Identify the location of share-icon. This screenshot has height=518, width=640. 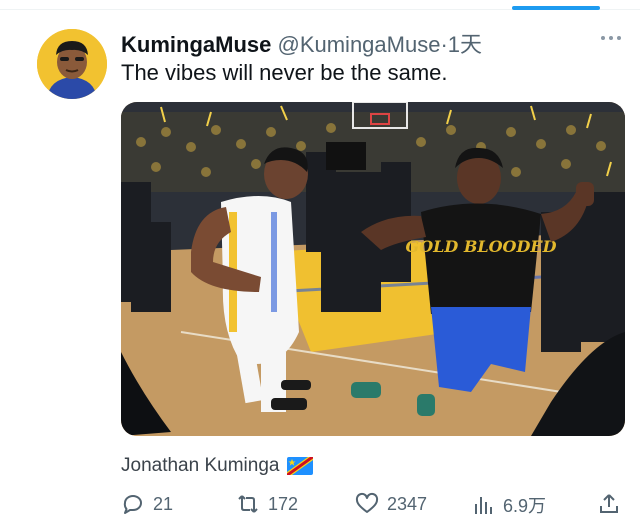
(609, 503).